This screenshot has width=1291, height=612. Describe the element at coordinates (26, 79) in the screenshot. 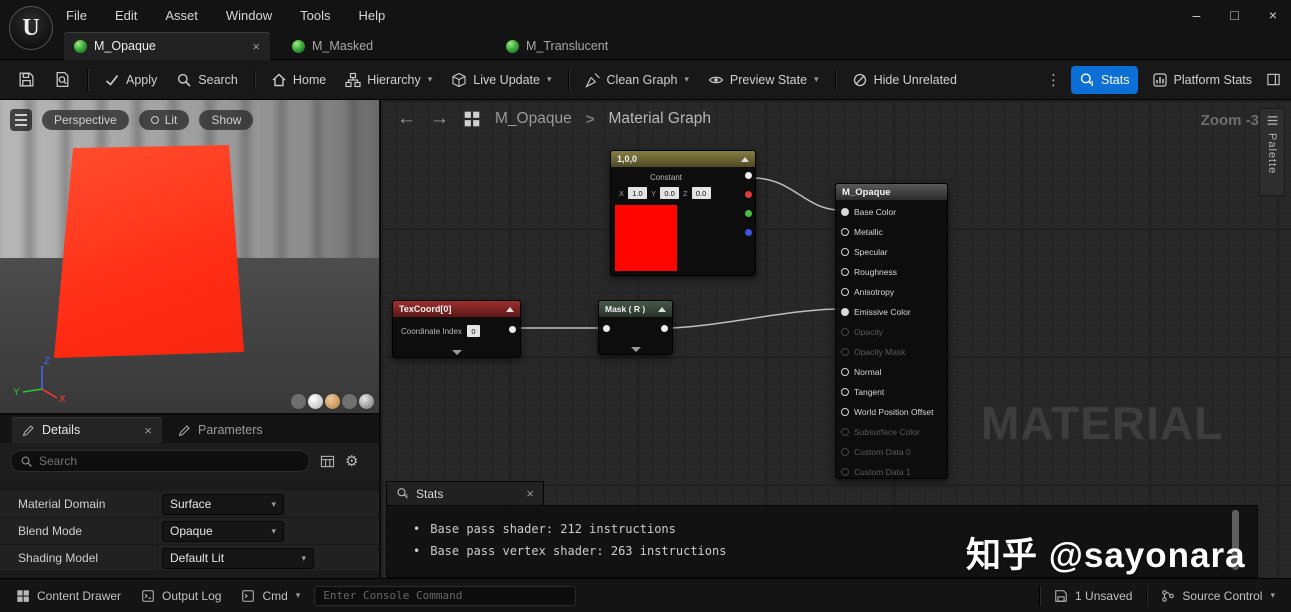

I see `save-button` at that location.